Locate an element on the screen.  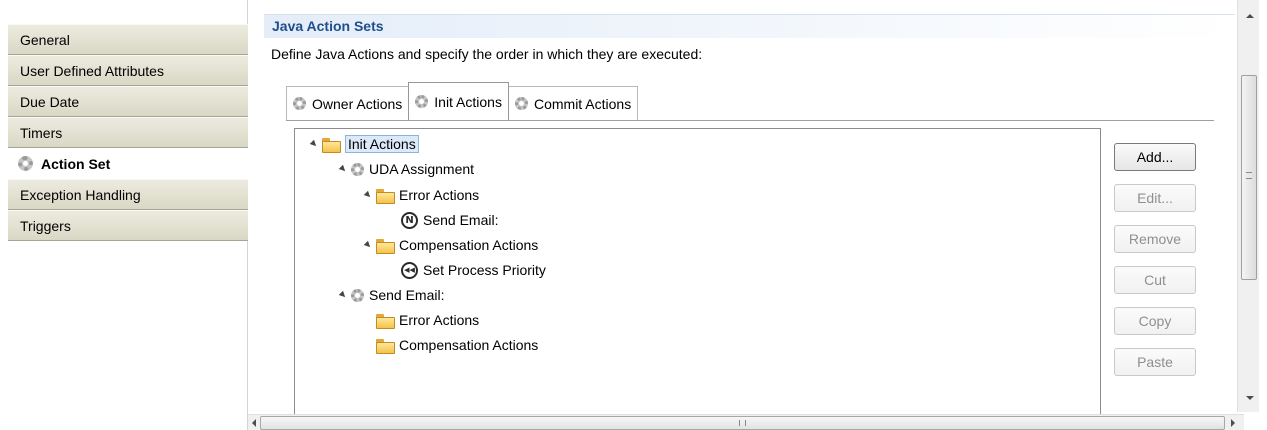
priority-action-icon: ◀◀ is located at coordinates (409, 270).